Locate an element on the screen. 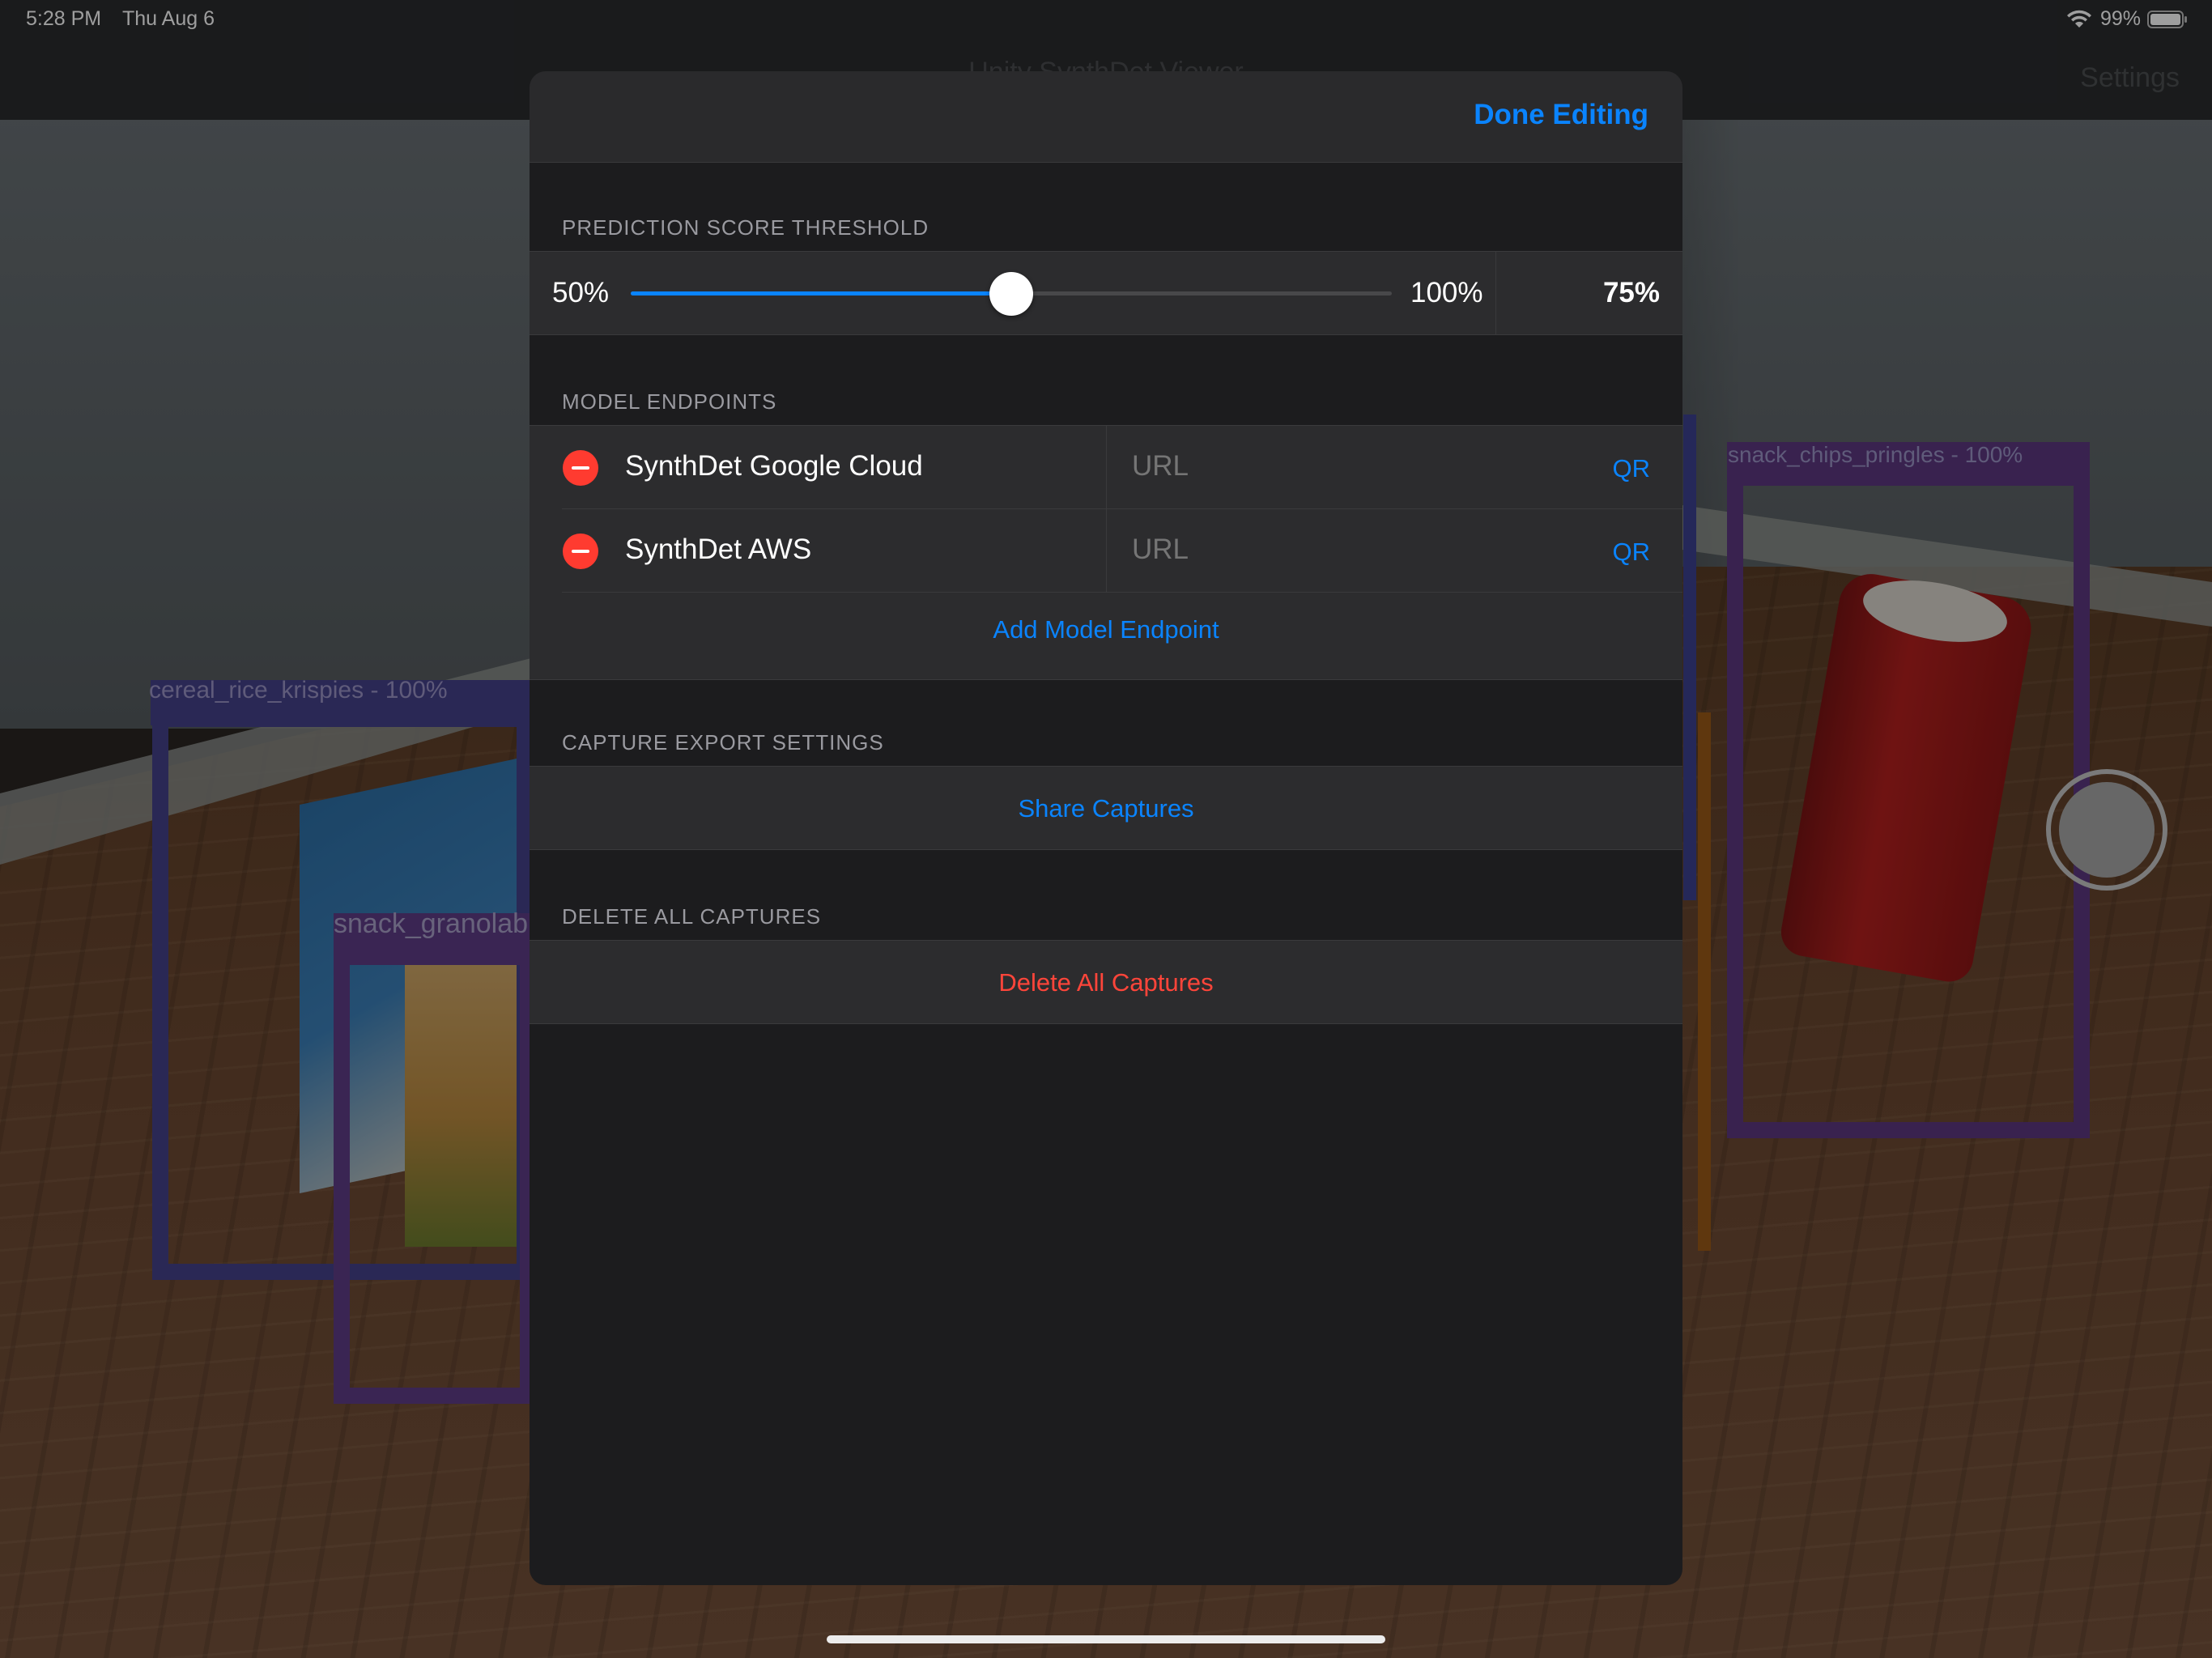  capture-button is located at coordinates (2106, 830).